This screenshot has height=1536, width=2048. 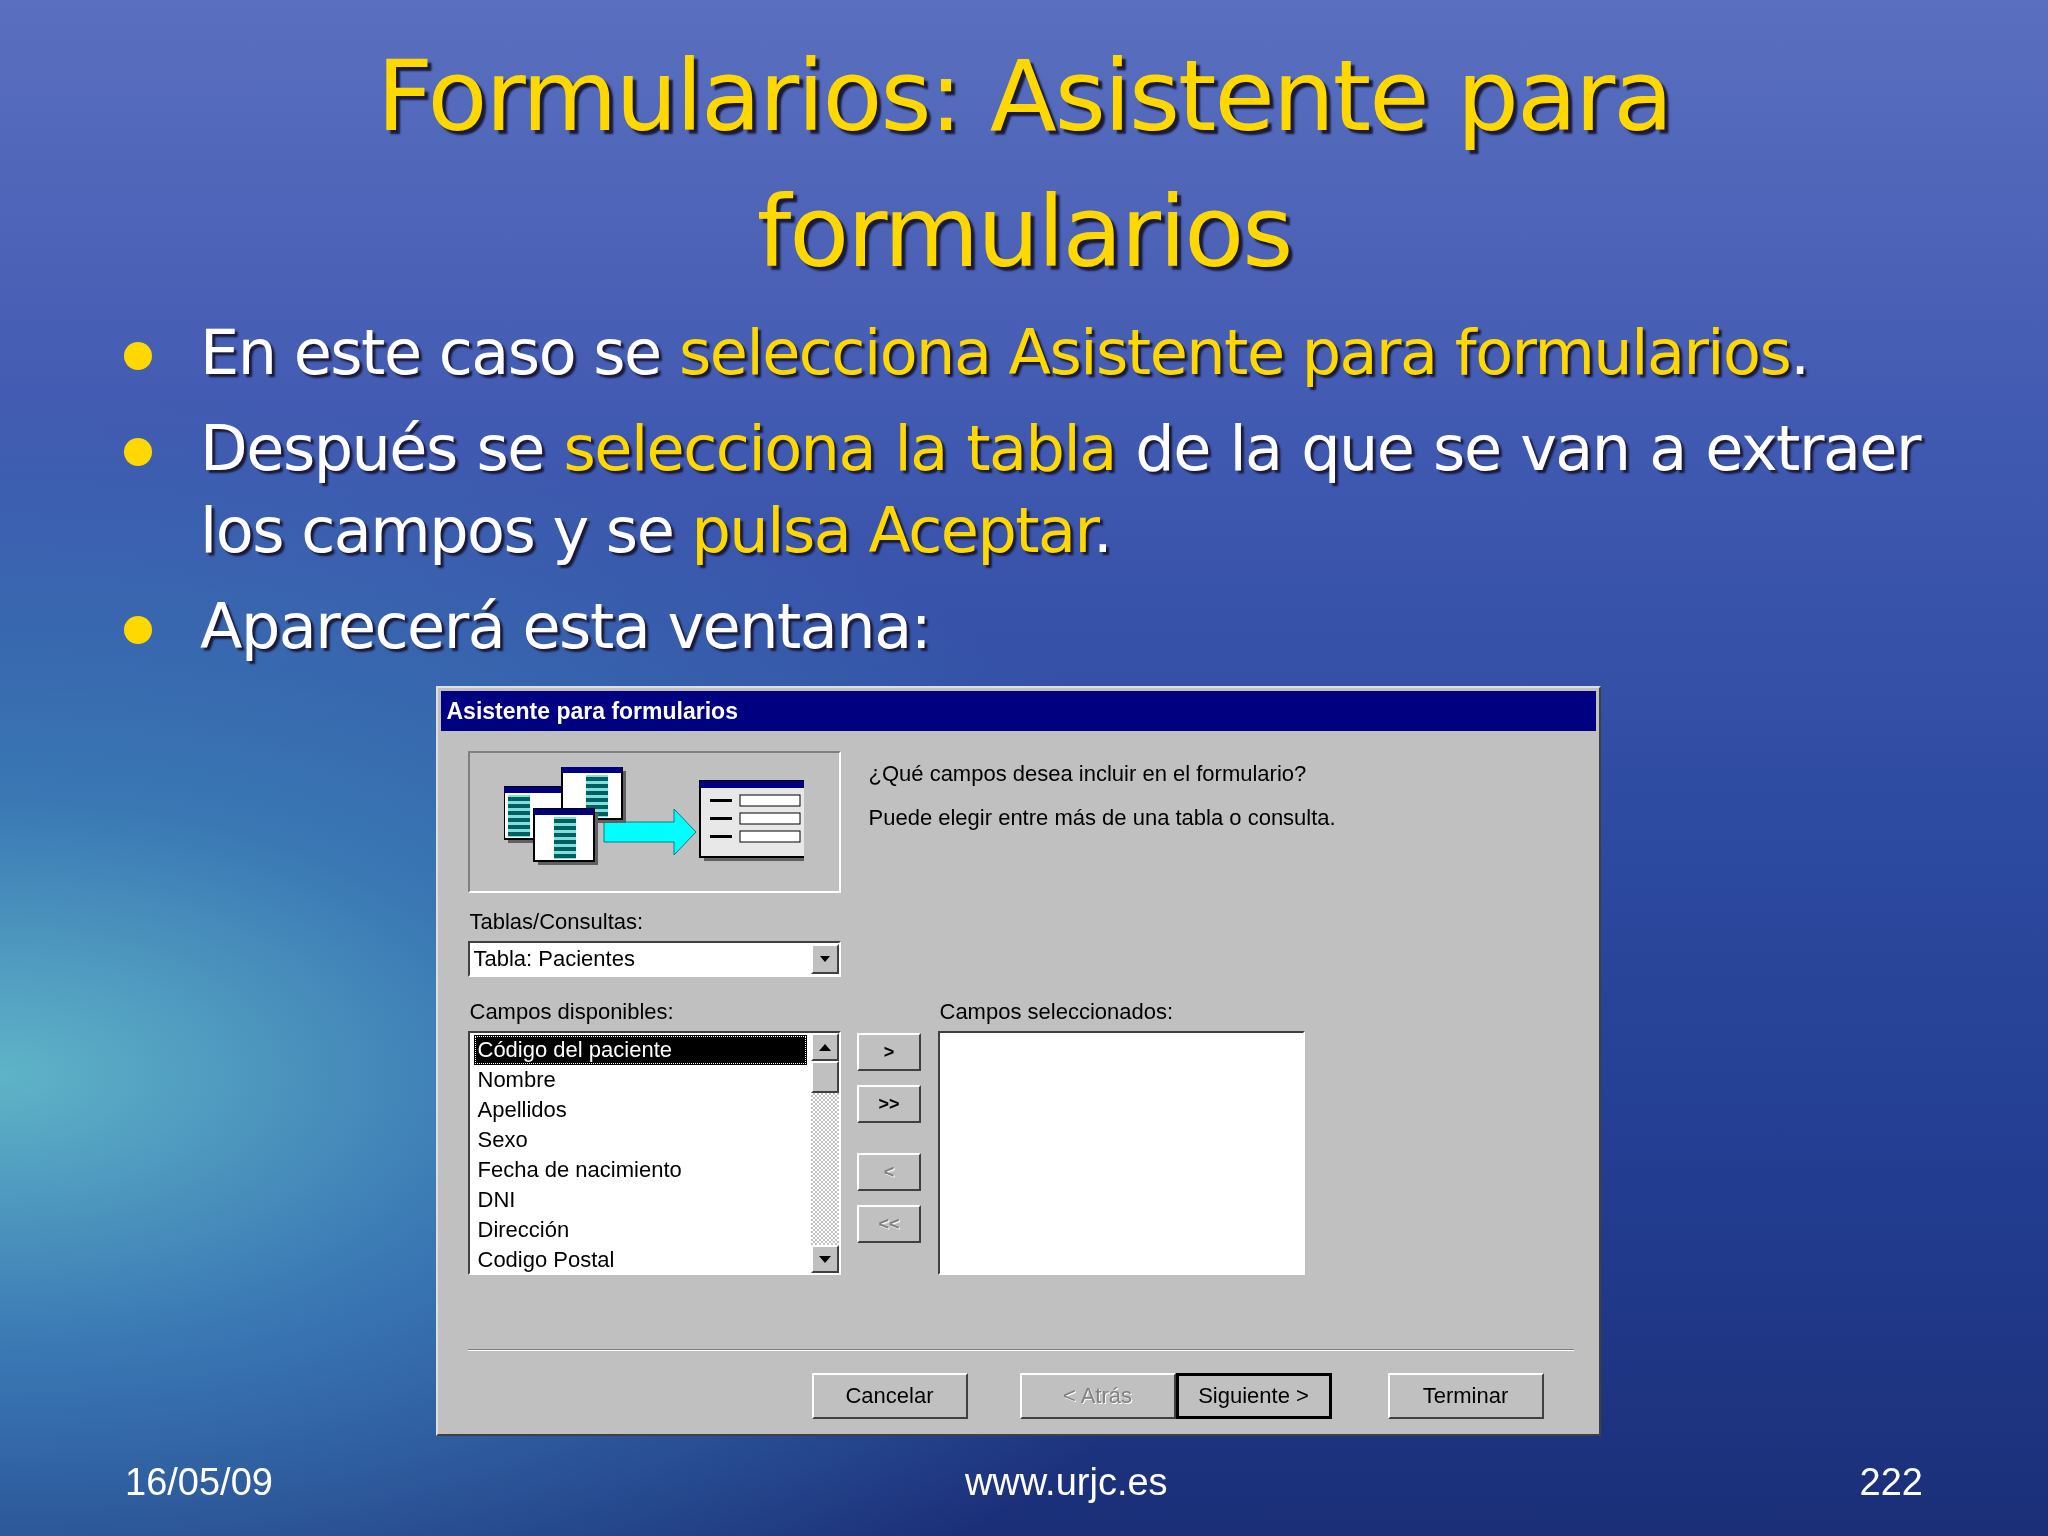 I want to click on dialog-button: Terminar, so click(x=1465, y=1396).